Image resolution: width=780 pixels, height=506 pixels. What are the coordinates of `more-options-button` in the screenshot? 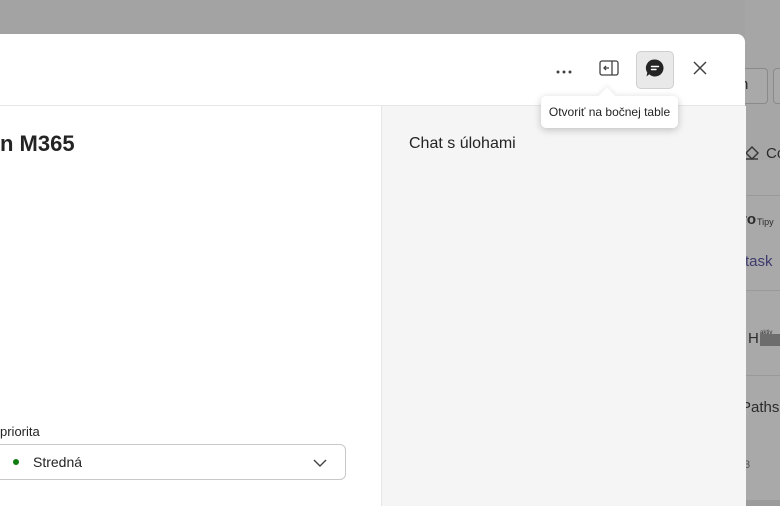 It's located at (564, 70).